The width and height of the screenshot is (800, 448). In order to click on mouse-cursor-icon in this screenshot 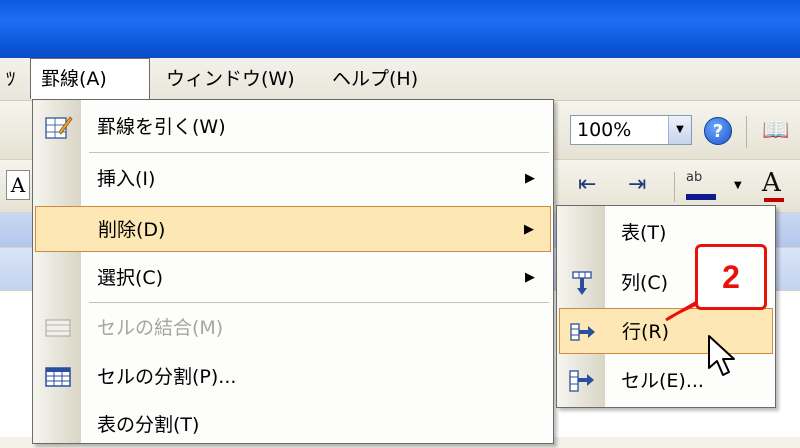, I will do `click(721, 355)`.